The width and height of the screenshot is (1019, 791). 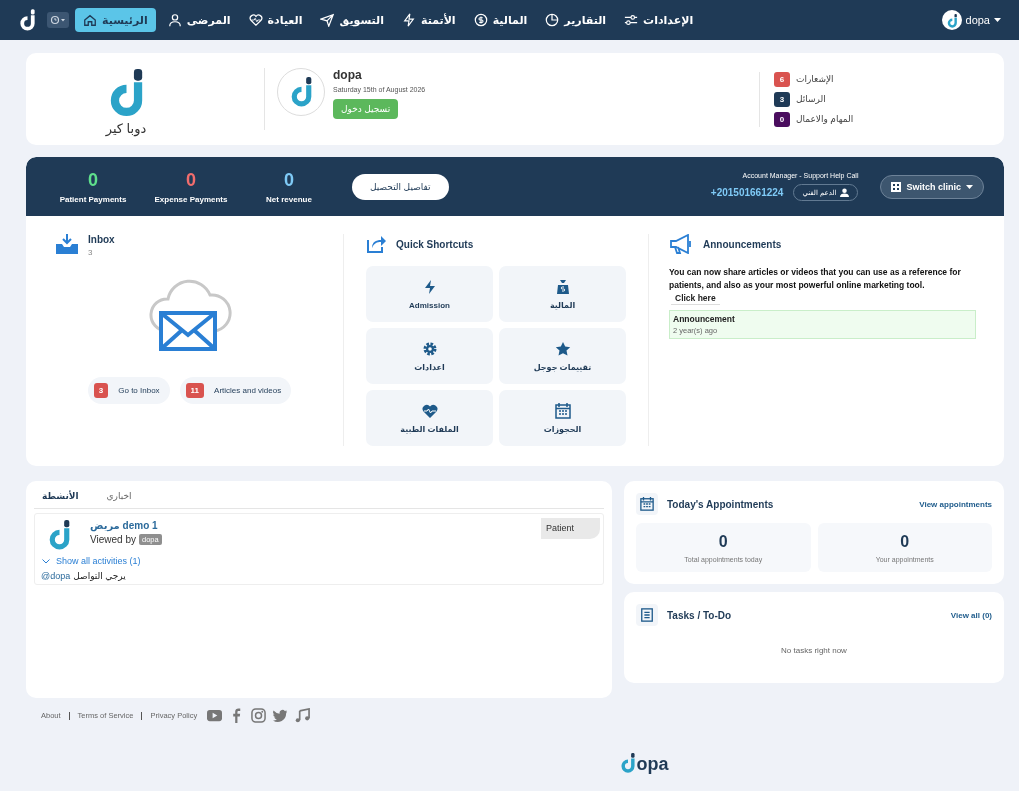 What do you see at coordinates (652, 764) in the screenshot?
I see `logo-text: opa` at bounding box center [652, 764].